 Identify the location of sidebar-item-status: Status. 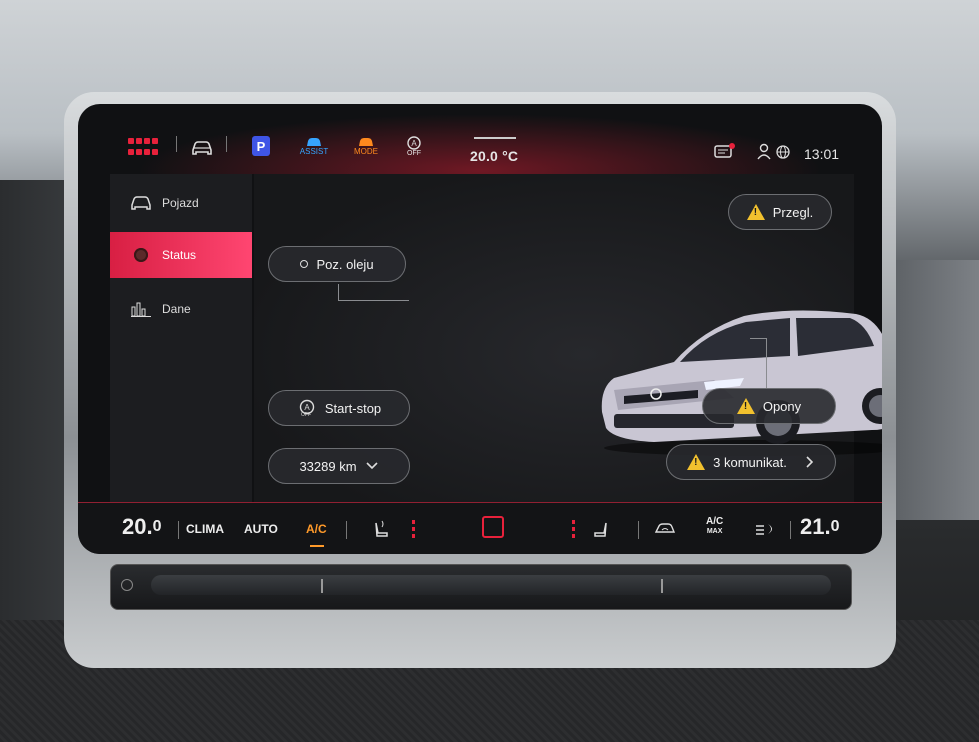
(181, 255).